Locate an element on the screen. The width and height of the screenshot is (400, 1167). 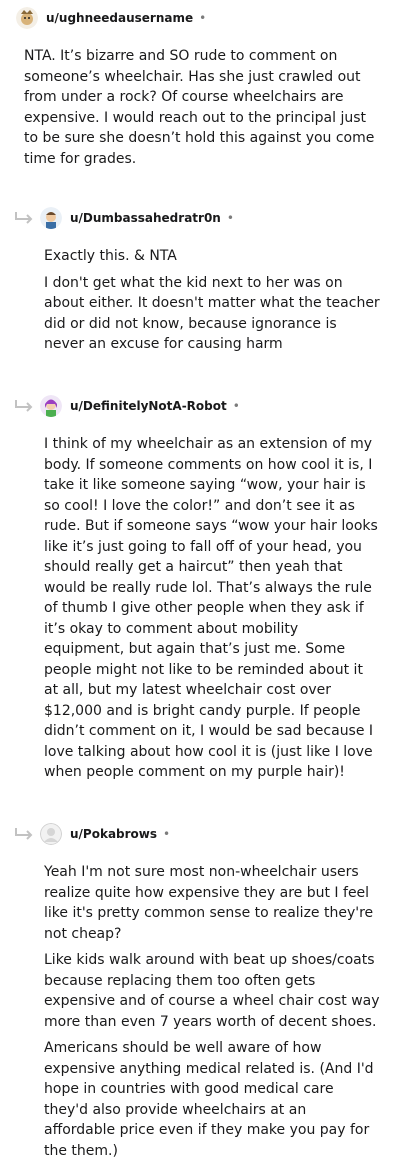
username-link: u/ughneedausername is located at coordinates (119, 18).